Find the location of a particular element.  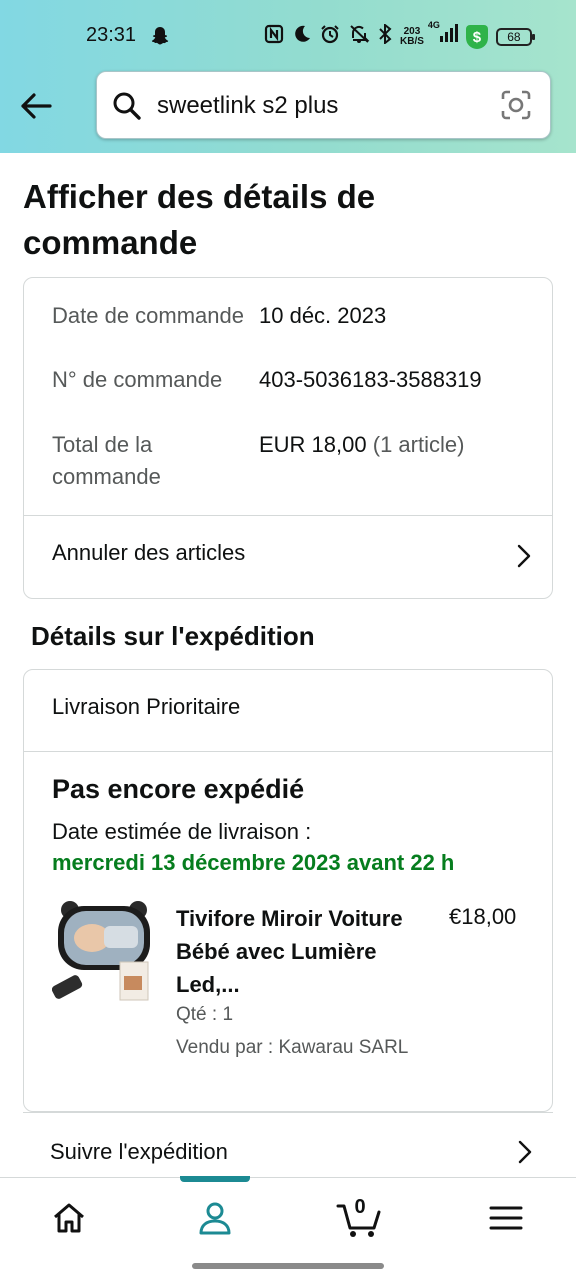

order-total-value: EUR 18,00 (1 article) is located at coordinates (361, 445).